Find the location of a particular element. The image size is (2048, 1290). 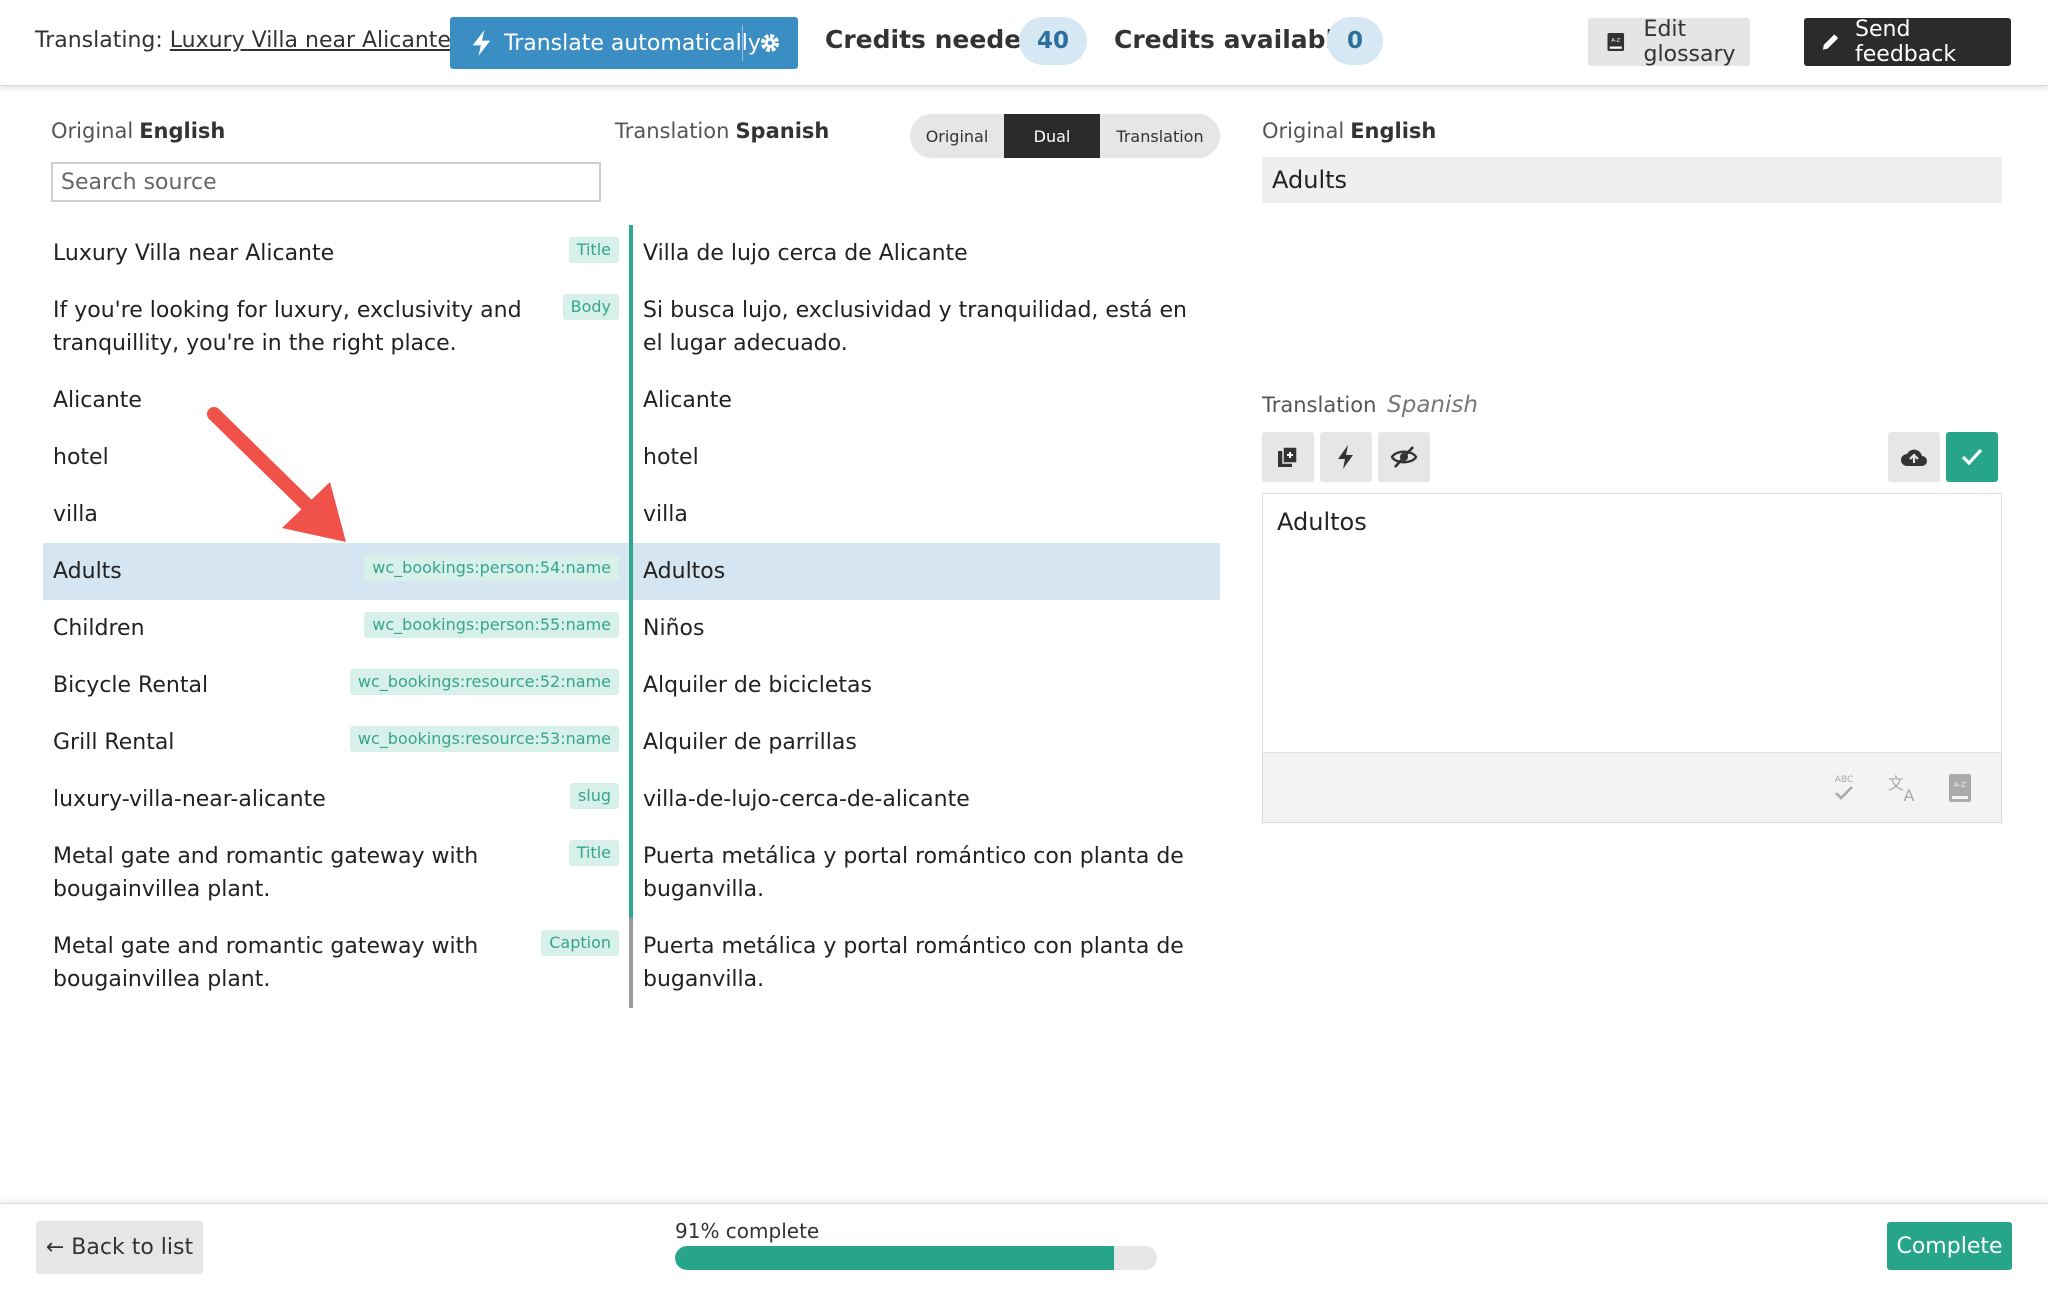

cloud-upload-icon is located at coordinates (1914, 457).